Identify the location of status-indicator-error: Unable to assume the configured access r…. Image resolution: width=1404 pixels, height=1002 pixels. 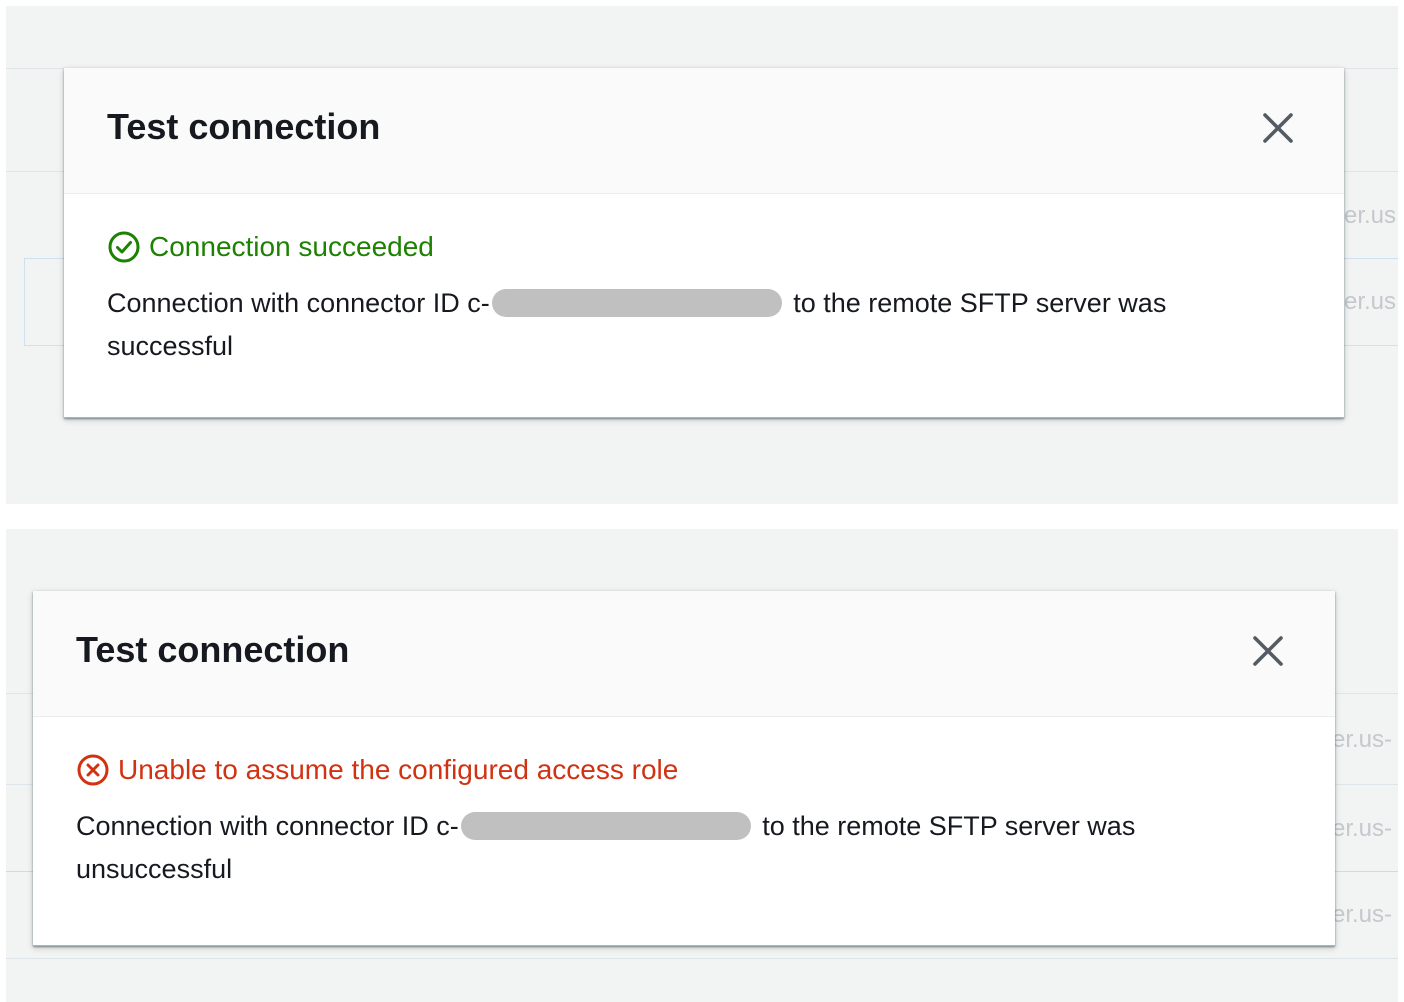
(377, 770).